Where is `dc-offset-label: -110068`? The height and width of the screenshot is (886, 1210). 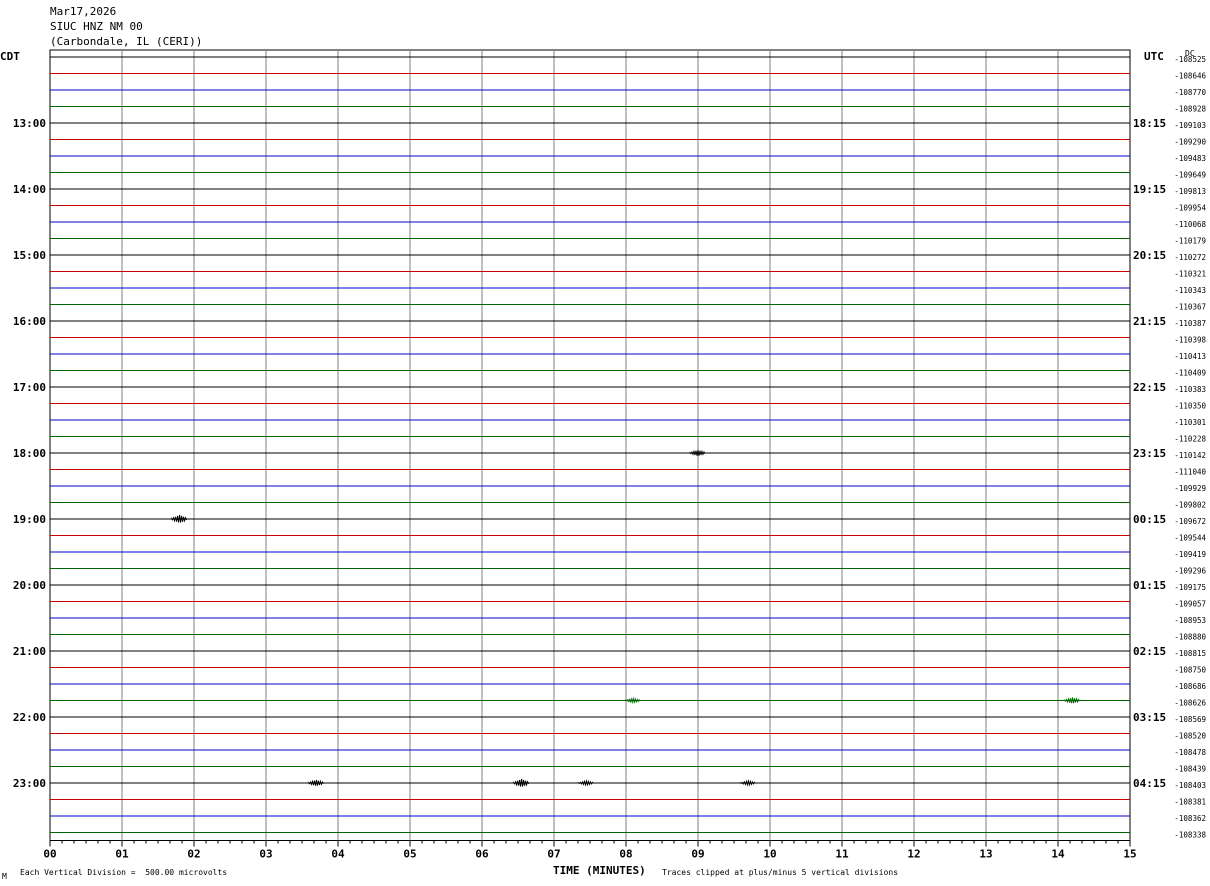
dc-offset-label: -110068 is located at coordinates (1190, 224).